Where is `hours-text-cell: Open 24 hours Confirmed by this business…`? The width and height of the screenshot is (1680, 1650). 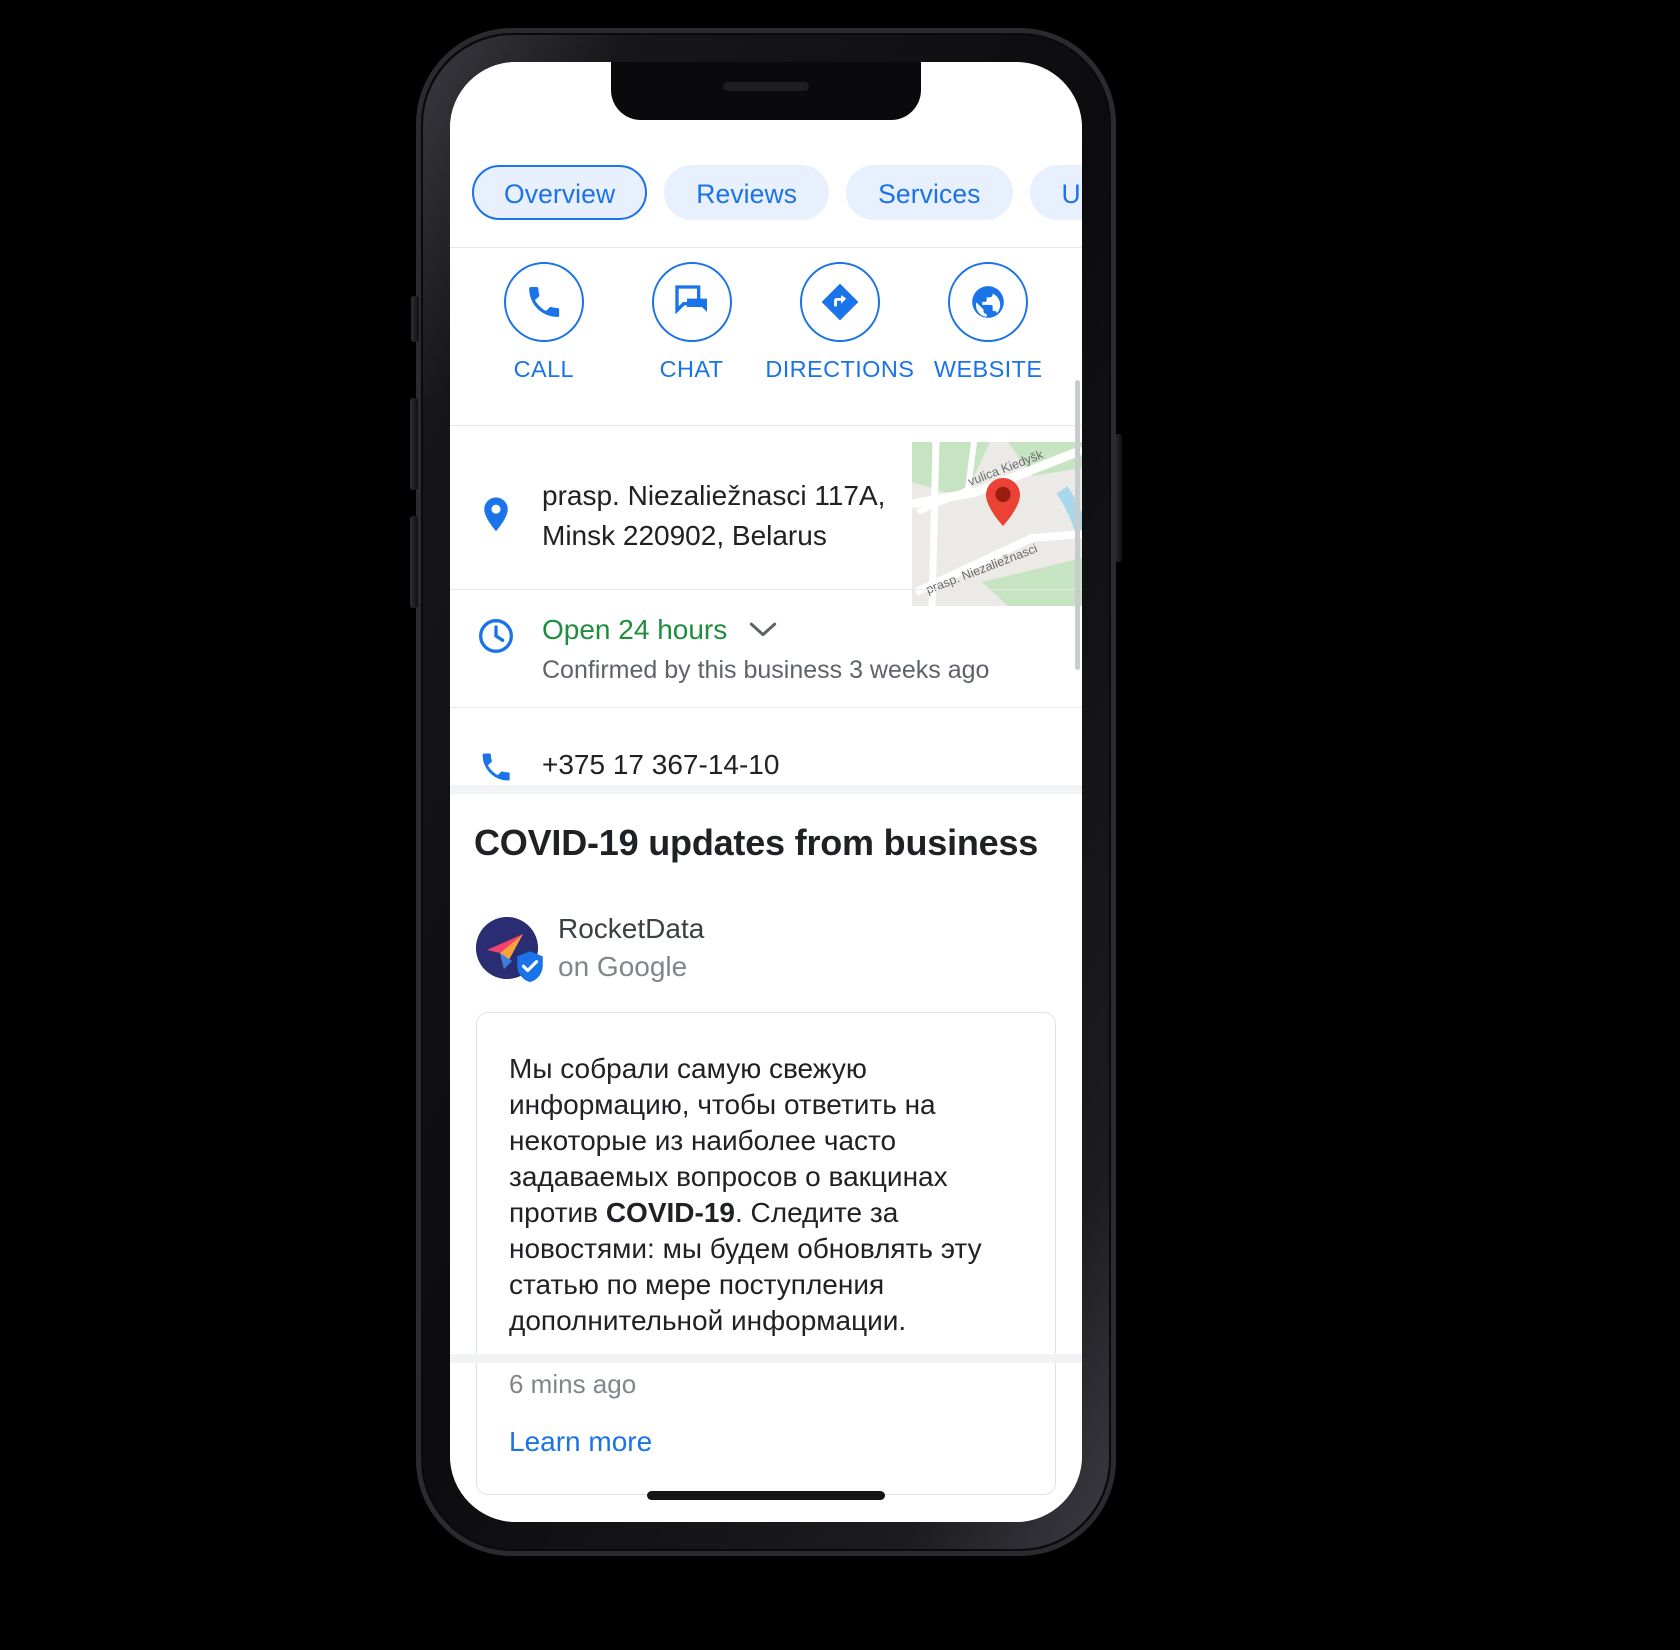 hours-text-cell: Open 24 hours Confirmed by this business… is located at coordinates (812, 648).